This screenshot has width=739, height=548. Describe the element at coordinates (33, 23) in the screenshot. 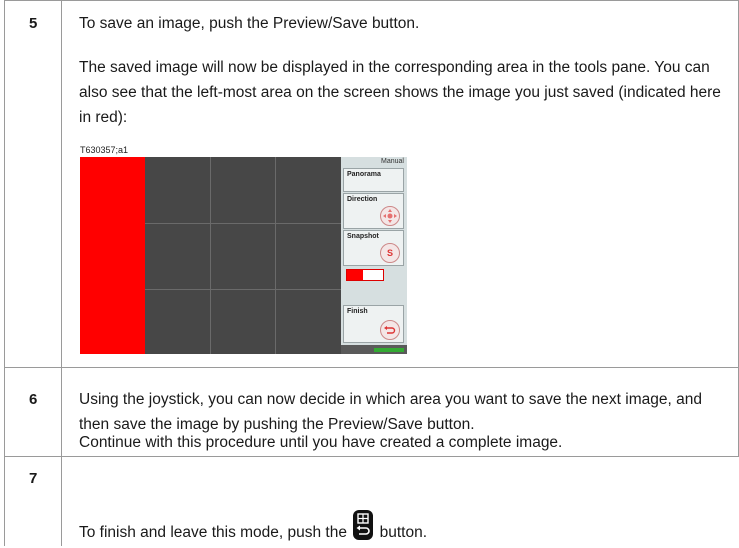

I see `step-number: 5` at that location.